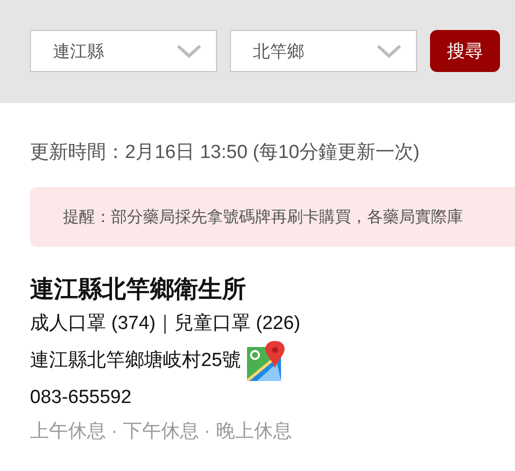 The image size is (515, 471). I want to click on notice-text: 提醒：部分藥局採先拿號碼牌再刷卡購買，各藥局實際庫, so click(263, 218).